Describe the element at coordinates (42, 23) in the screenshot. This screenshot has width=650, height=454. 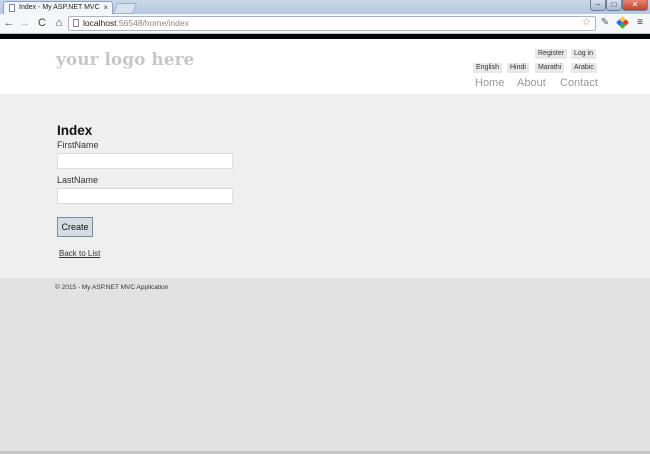
I see `reload-icon: C` at that location.